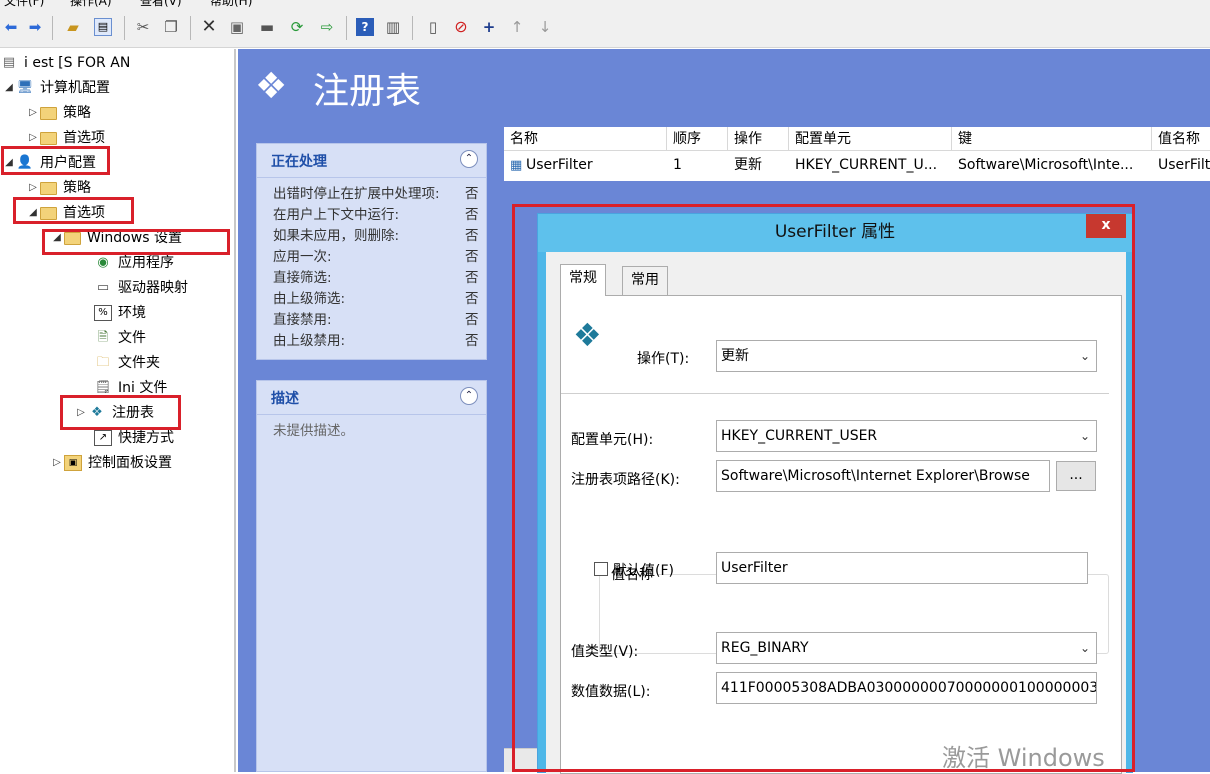 The width and height of the screenshot is (1210, 774). I want to click on processing-label: 出错时停止在扩展中处理项:, so click(356, 194).